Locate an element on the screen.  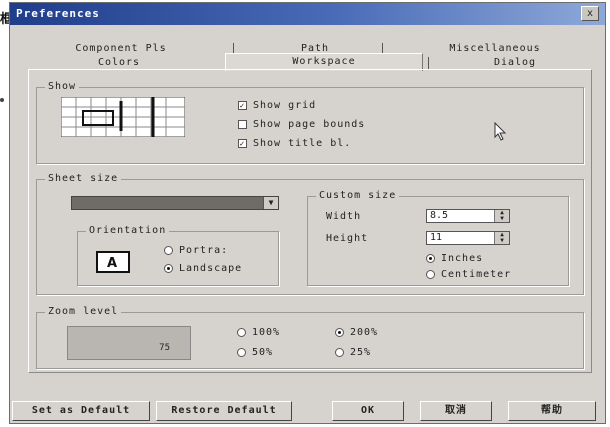
zoom-25-label: 25% is located at coordinates (361, 352).